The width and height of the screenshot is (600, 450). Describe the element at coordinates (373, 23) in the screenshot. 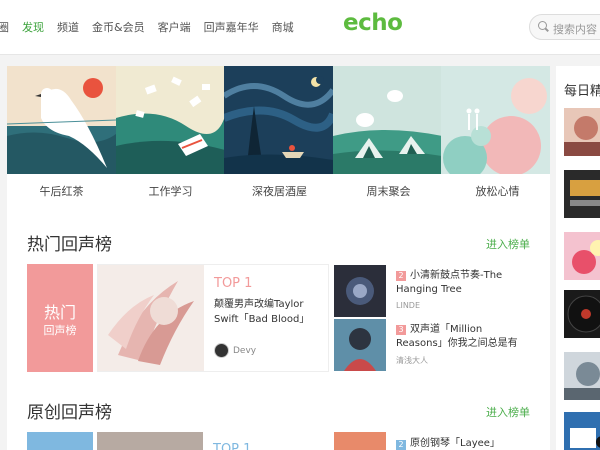

I see `echo-logo: echo` at that location.